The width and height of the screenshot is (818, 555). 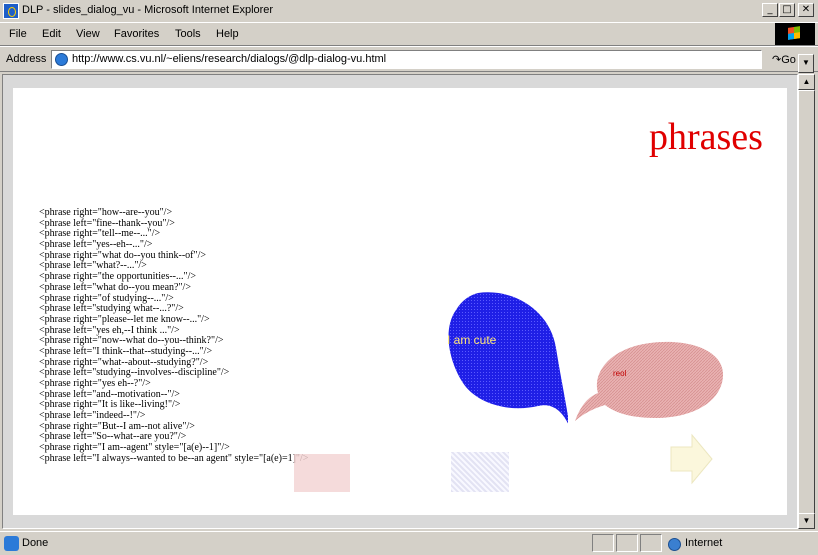 I want to click on speech-bubble-pink, so click(x=649, y=381).